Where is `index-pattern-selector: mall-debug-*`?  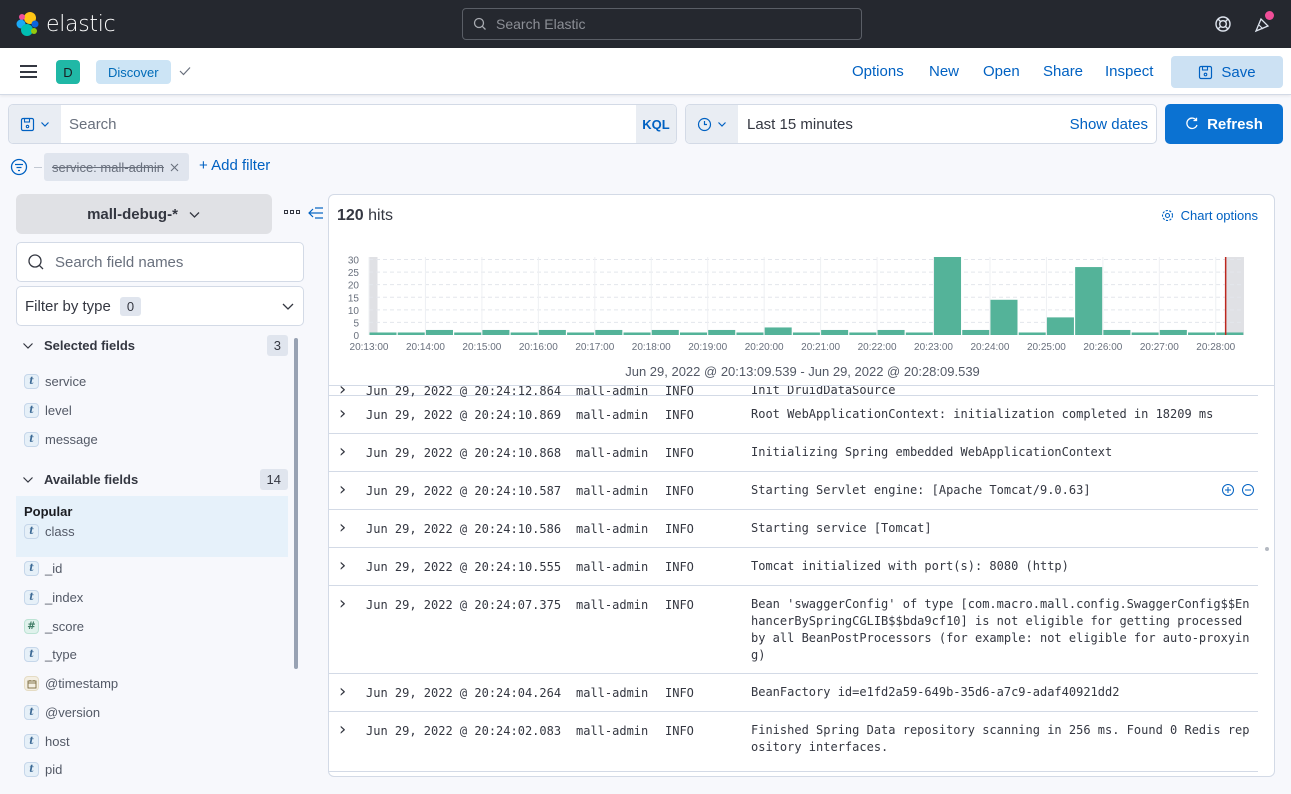 index-pattern-selector: mall-debug-* is located at coordinates (144, 214).